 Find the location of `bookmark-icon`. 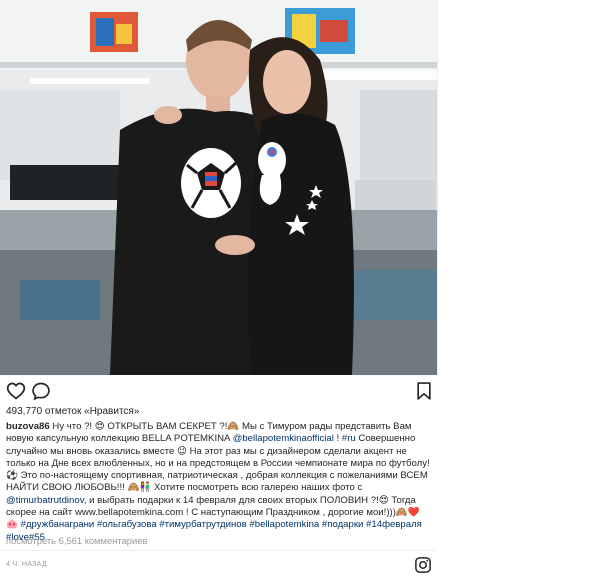

bookmark-icon is located at coordinates (424, 391).